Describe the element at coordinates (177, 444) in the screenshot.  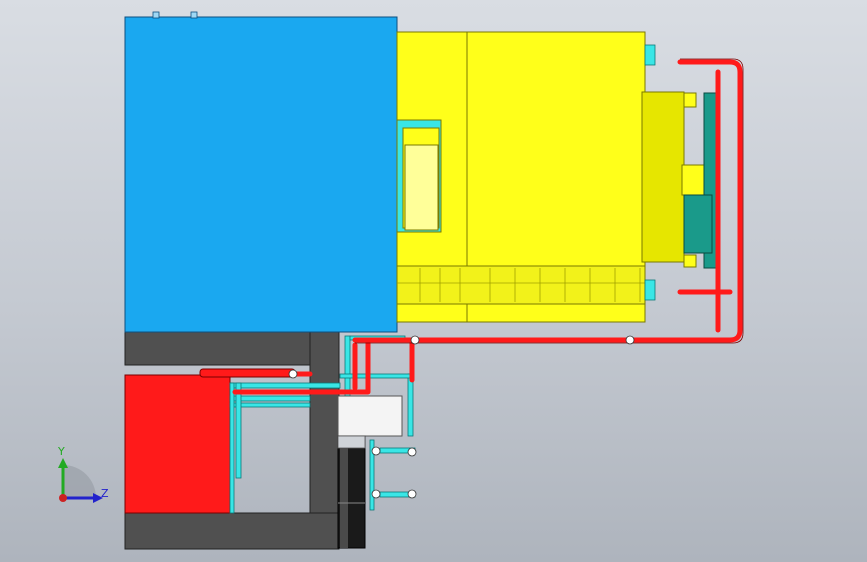
I see `red-tank` at that location.